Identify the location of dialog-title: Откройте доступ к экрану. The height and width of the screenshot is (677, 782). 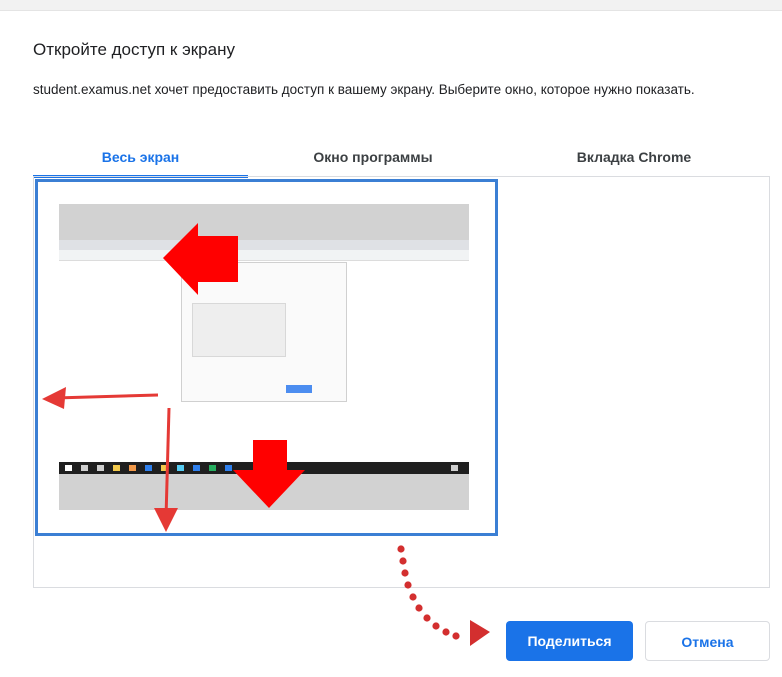
(134, 49).